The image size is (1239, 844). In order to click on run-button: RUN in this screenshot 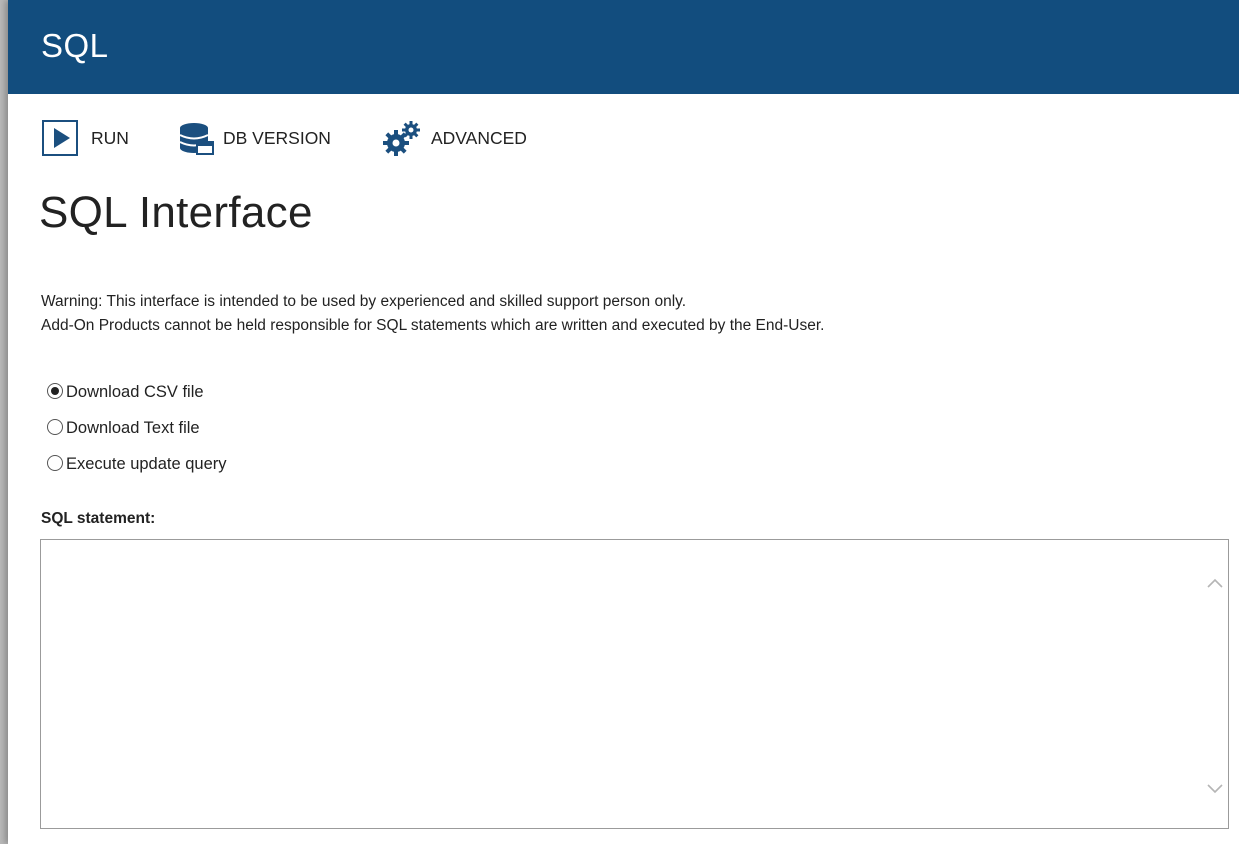, I will do `click(96, 138)`.